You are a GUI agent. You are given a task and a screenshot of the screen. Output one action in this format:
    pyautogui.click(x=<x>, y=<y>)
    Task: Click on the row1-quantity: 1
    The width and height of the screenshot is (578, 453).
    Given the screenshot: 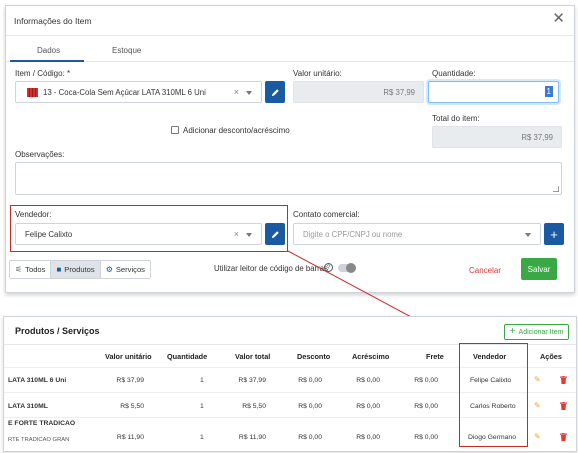 What is the action you would take?
    pyautogui.click(x=202, y=380)
    